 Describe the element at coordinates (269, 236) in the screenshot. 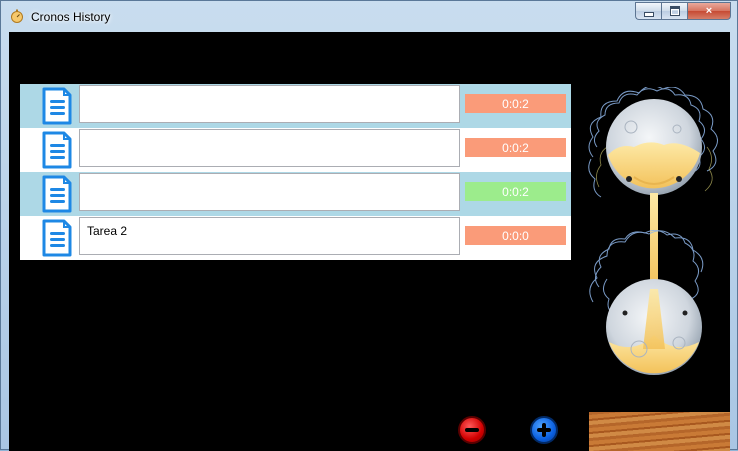

I see `task-name-input: Tarea 2` at that location.